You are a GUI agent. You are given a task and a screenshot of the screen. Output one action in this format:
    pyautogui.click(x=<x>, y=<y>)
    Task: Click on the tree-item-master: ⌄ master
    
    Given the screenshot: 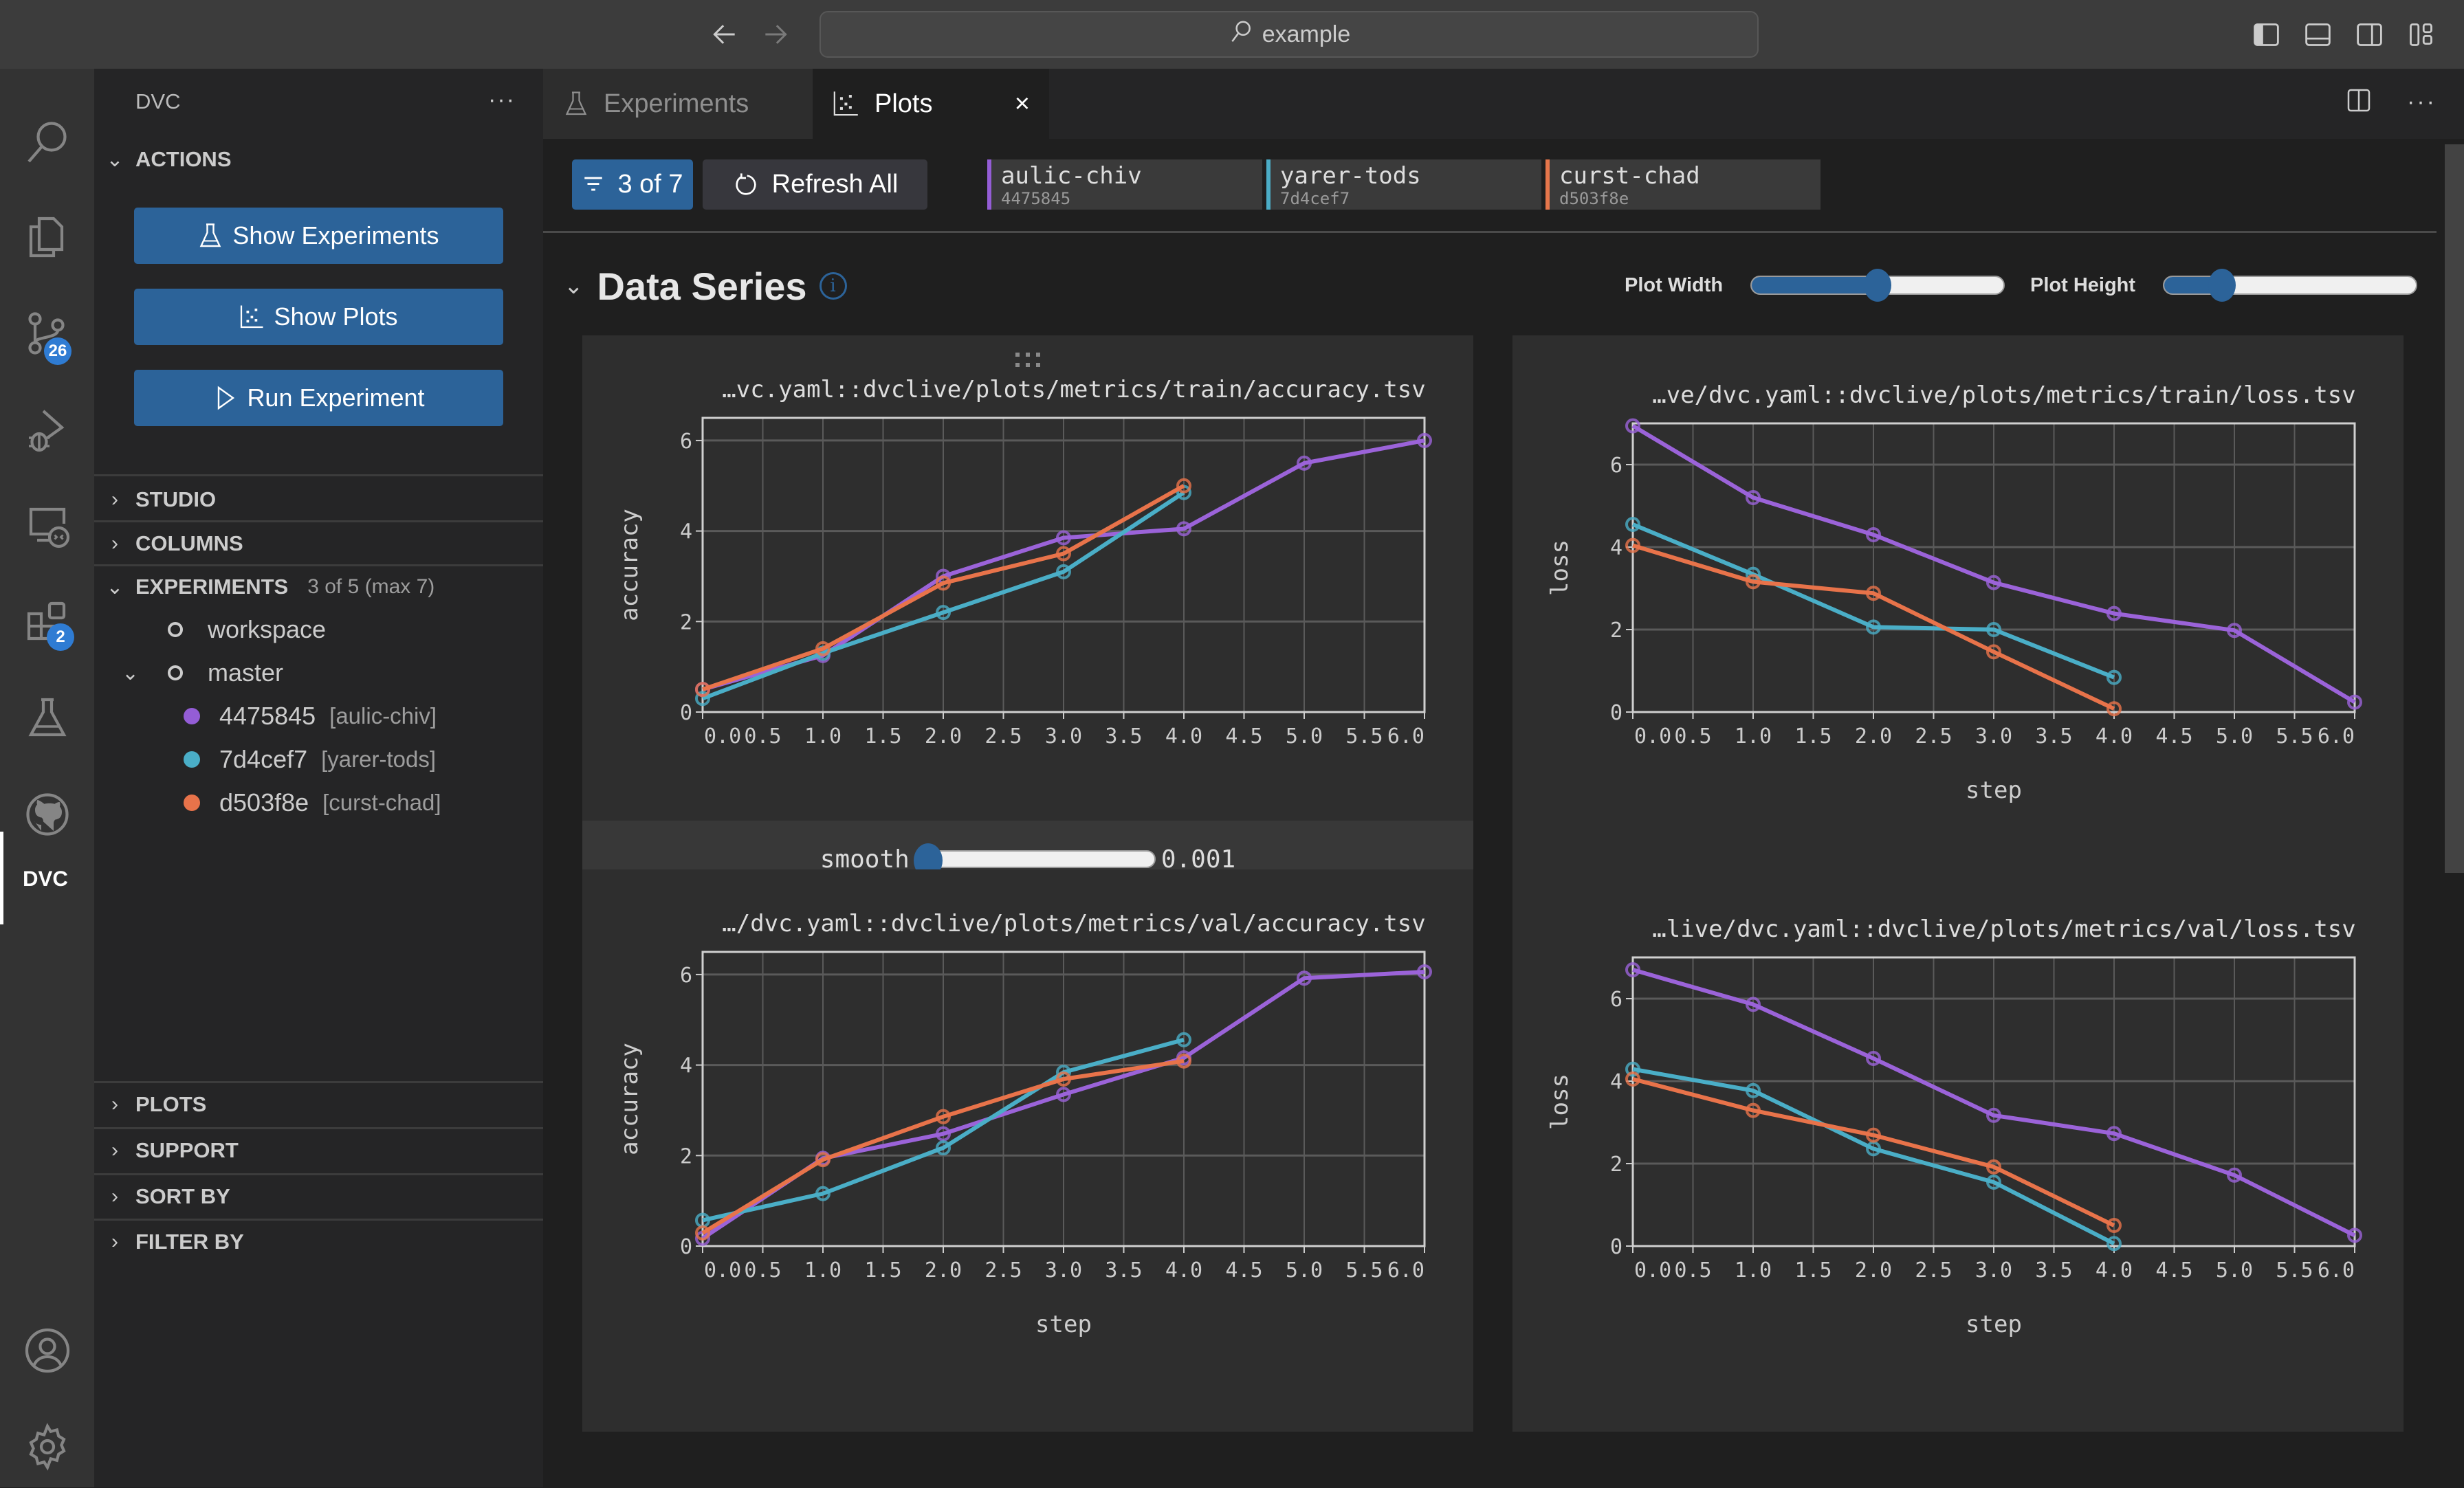 What is the action you would take?
    pyautogui.click(x=202, y=672)
    